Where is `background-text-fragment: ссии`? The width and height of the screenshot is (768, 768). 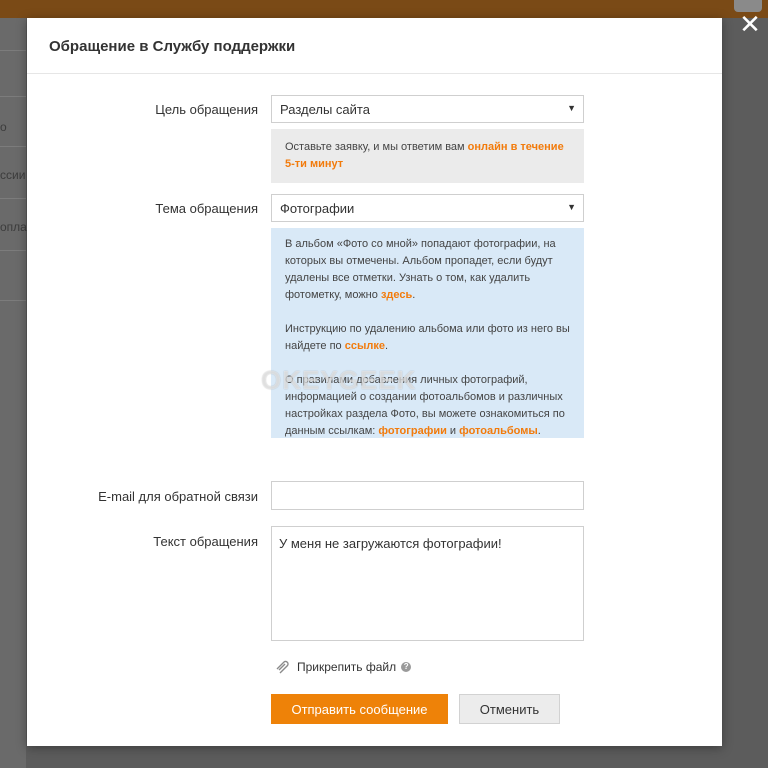 background-text-fragment: ссии is located at coordinates (13, 175).